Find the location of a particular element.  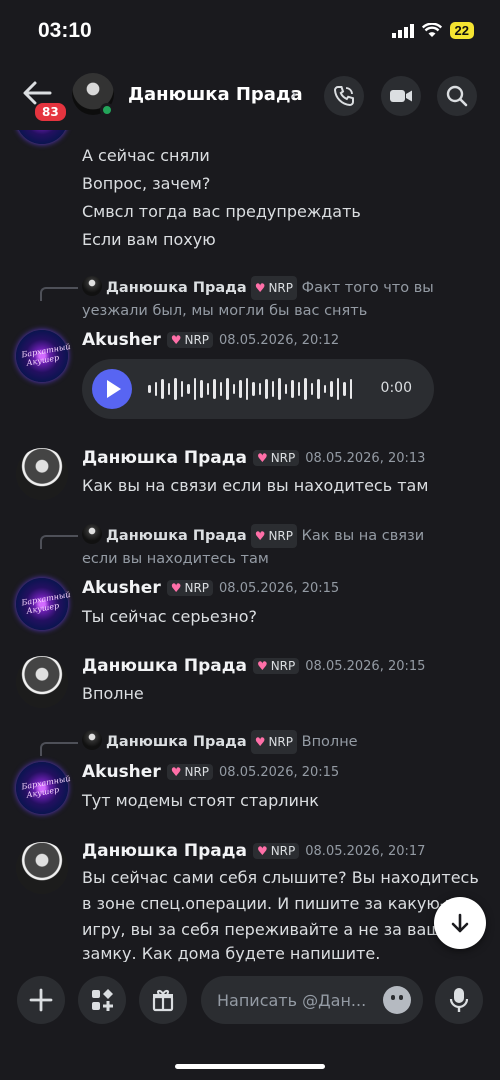

gift-icon is located at coordinates (163, 1001).